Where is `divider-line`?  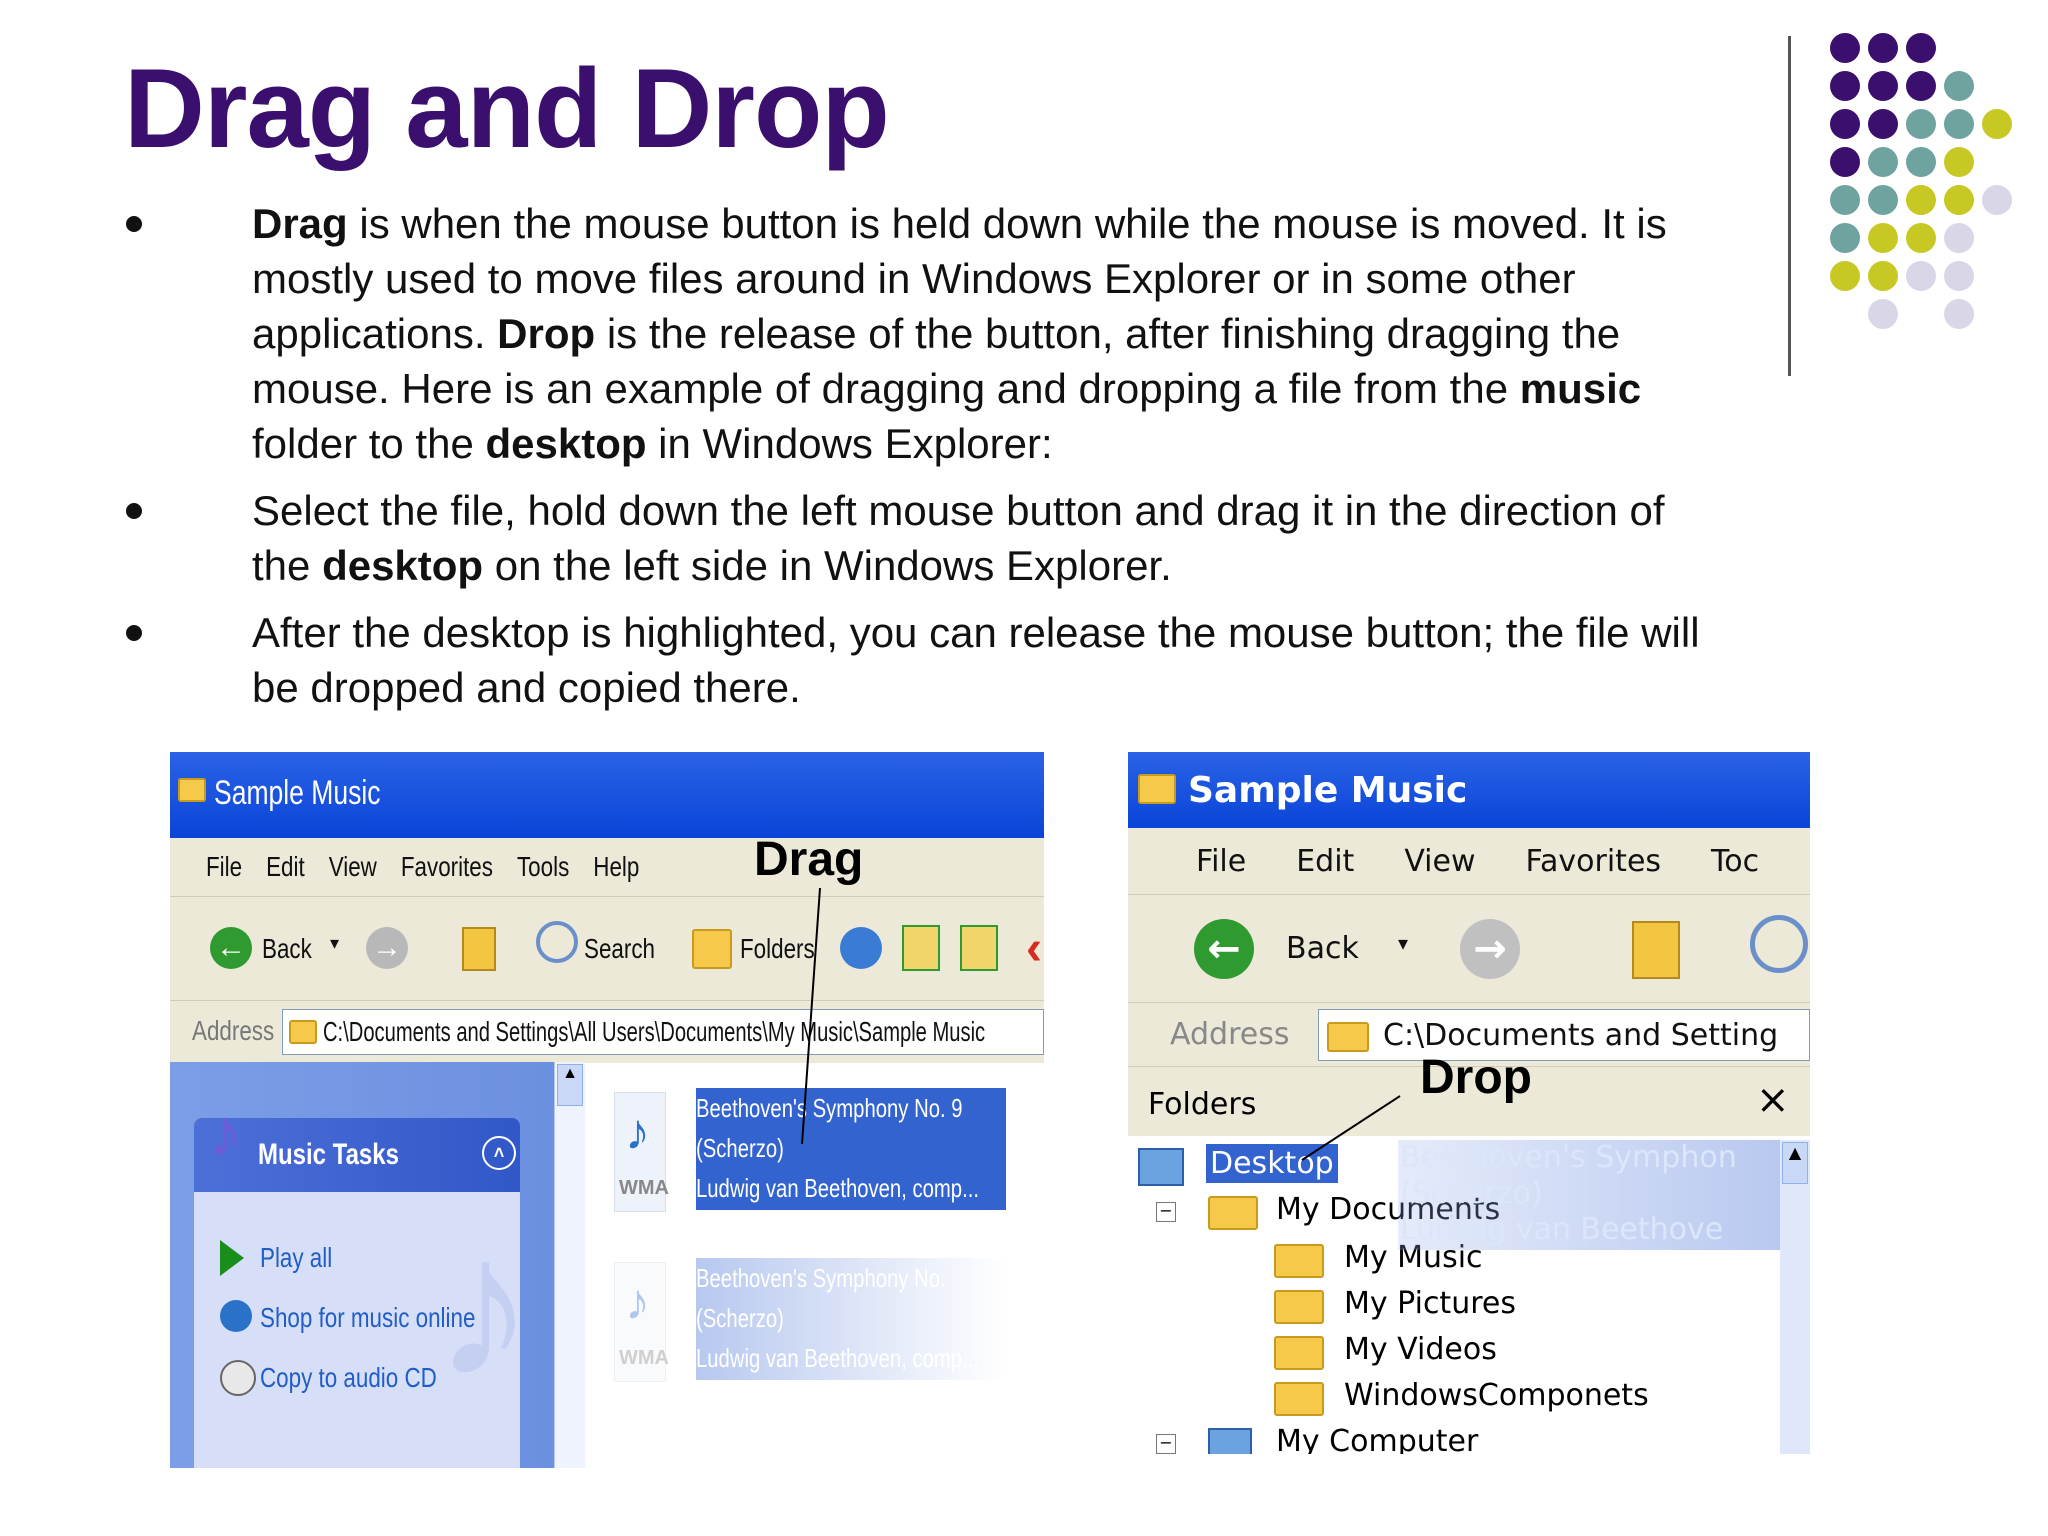 divider-line is located at coordinates (1789, 206).